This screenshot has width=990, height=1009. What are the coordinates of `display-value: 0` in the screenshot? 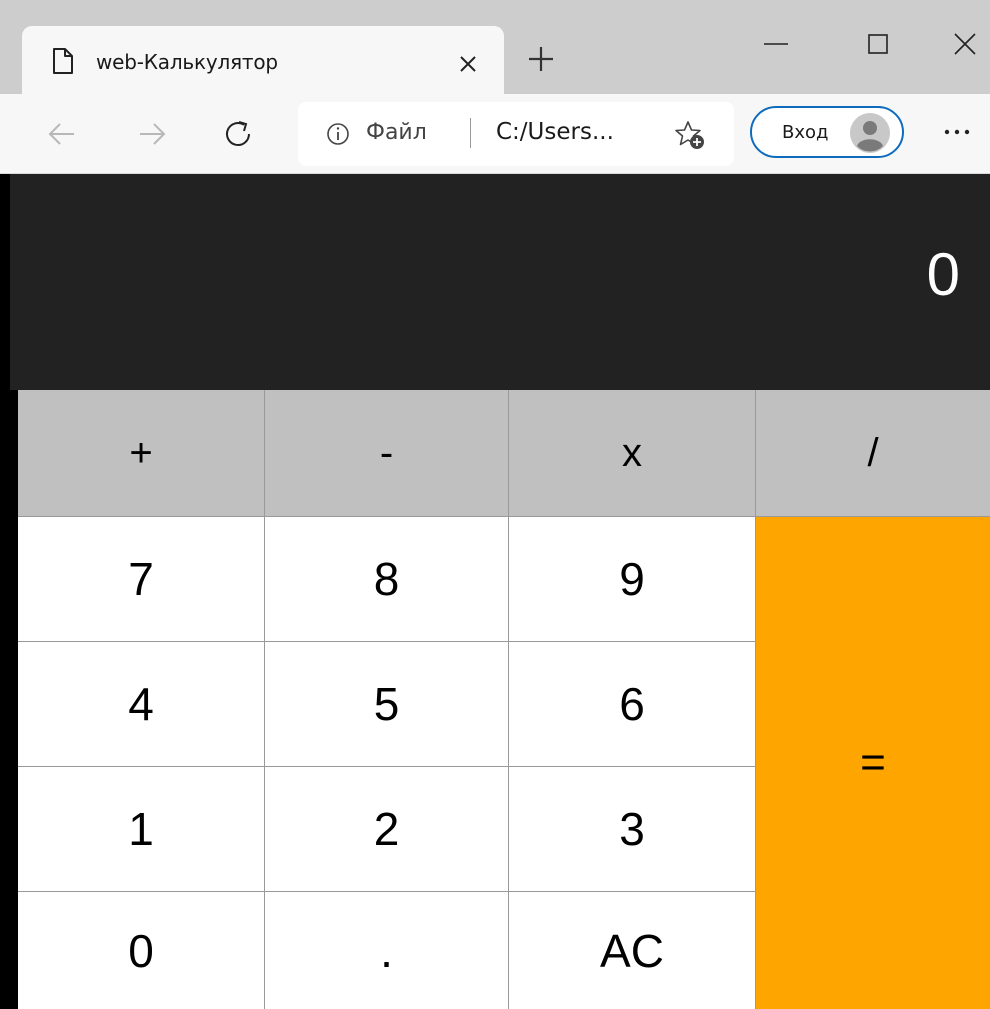 It's located at (943, 274).